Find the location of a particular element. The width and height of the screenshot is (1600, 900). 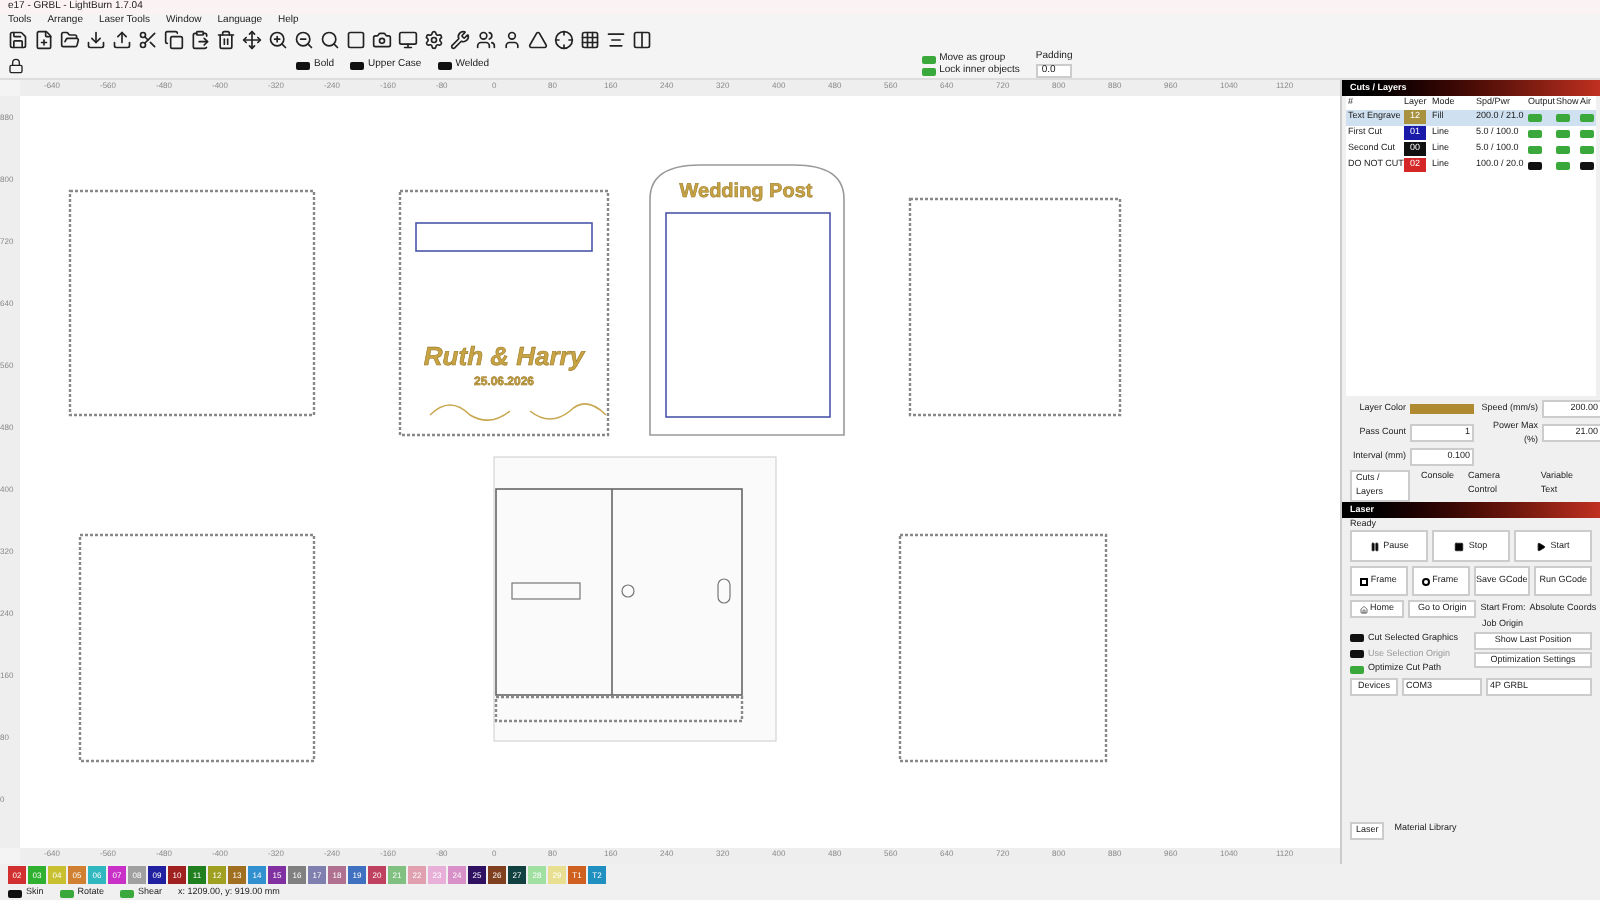

zoom-in-icon is located at coordinates (278, 39).